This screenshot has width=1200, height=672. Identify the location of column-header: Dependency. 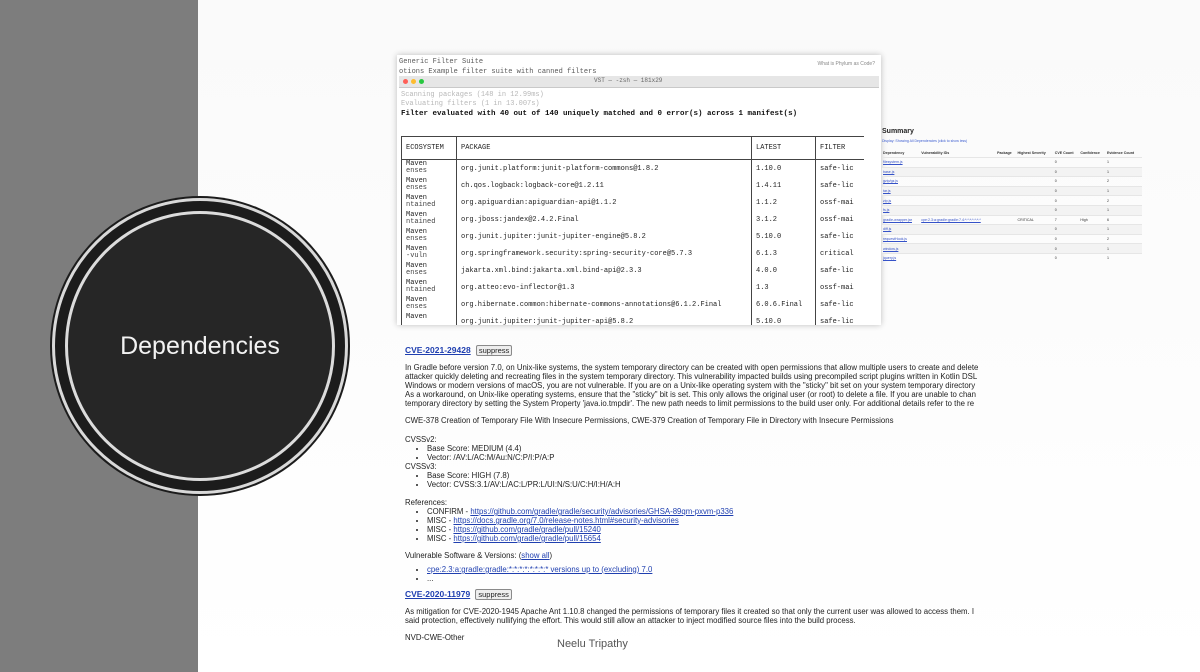
(901, 153).